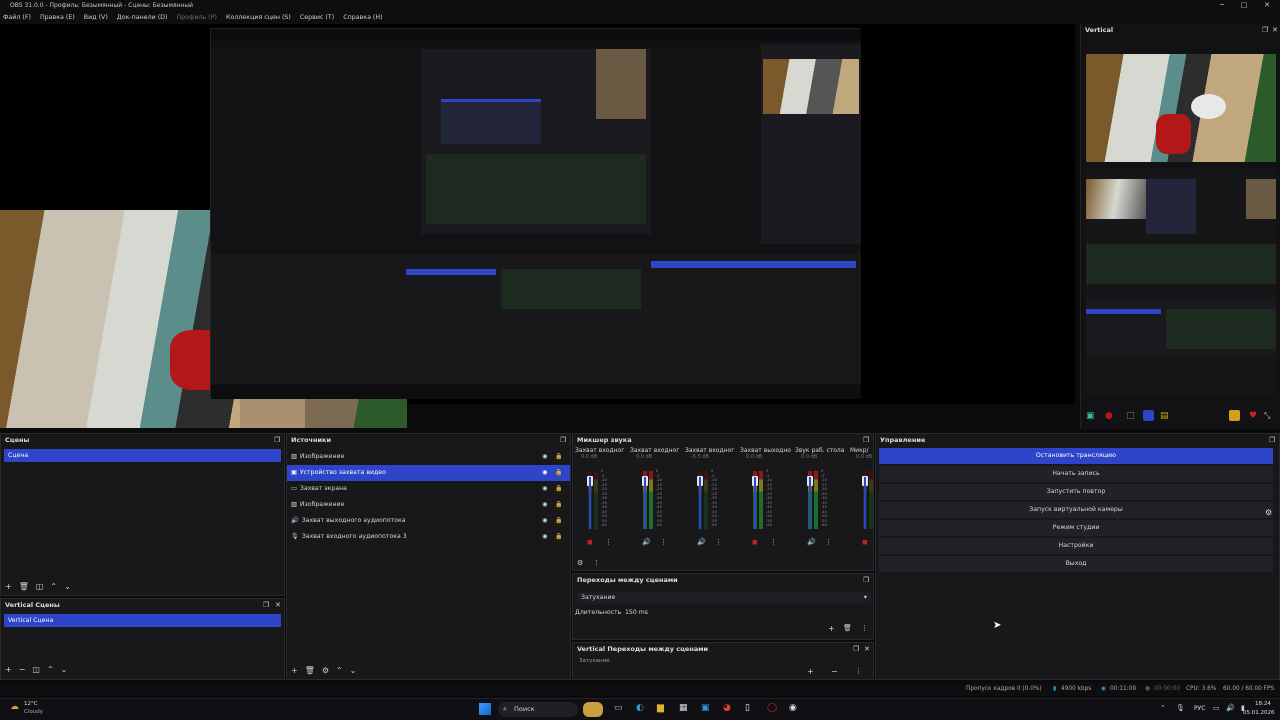 Image resolution: width=1280 pixels, height=720 pixels. I want to click on menu-item: Справка (H), so click(362, 17).